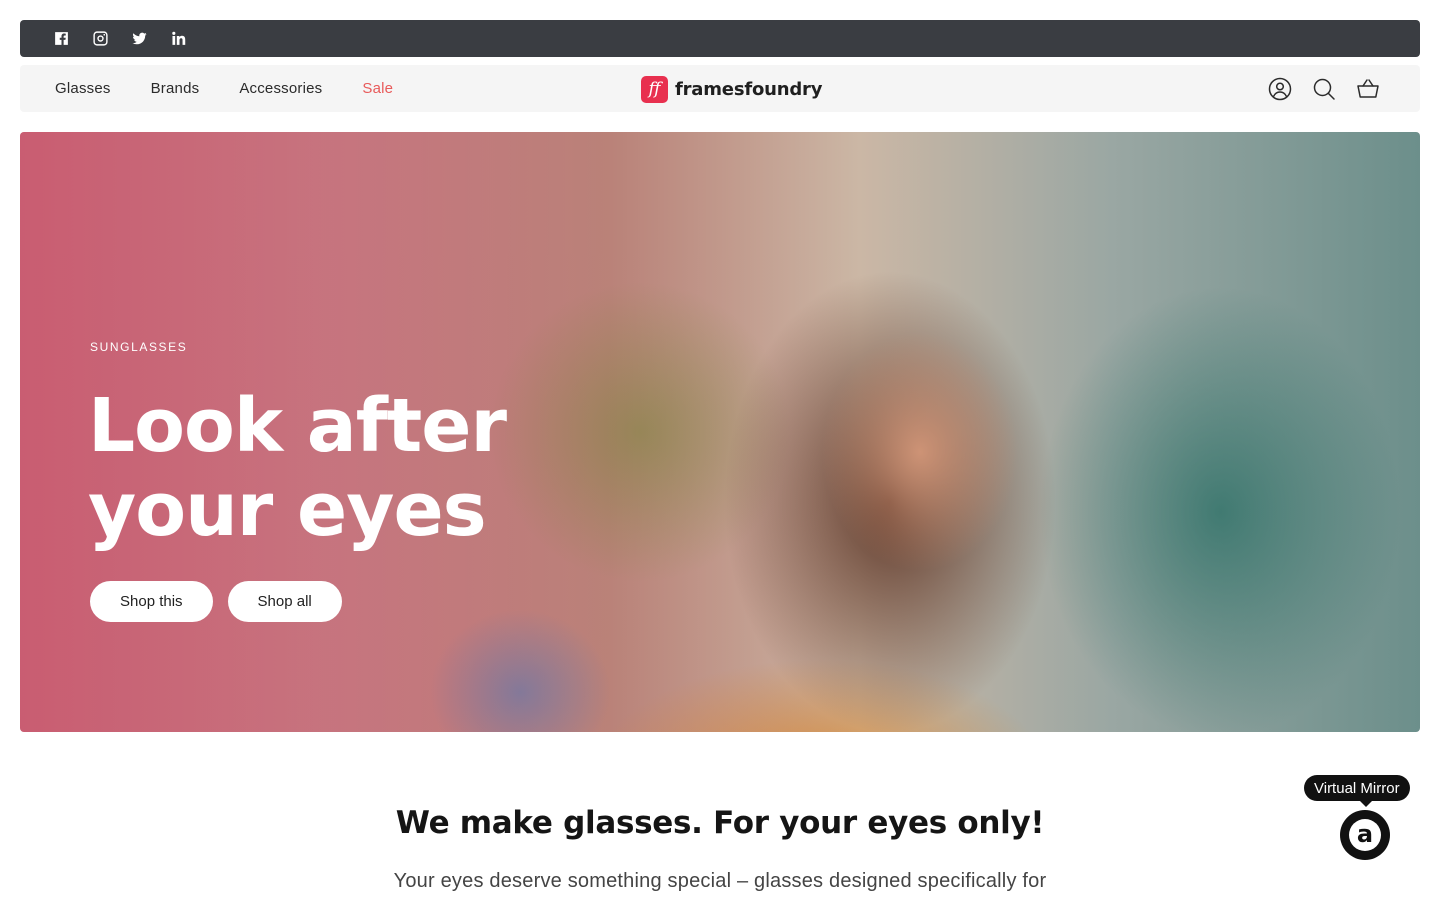  I want to click on facebook-icon, so click(61, 38).